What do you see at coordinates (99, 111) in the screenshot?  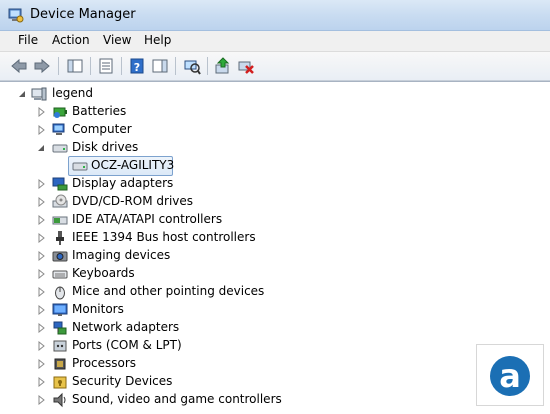 I see `tree-category-label: Batteries` at bounding box center [99, 111].